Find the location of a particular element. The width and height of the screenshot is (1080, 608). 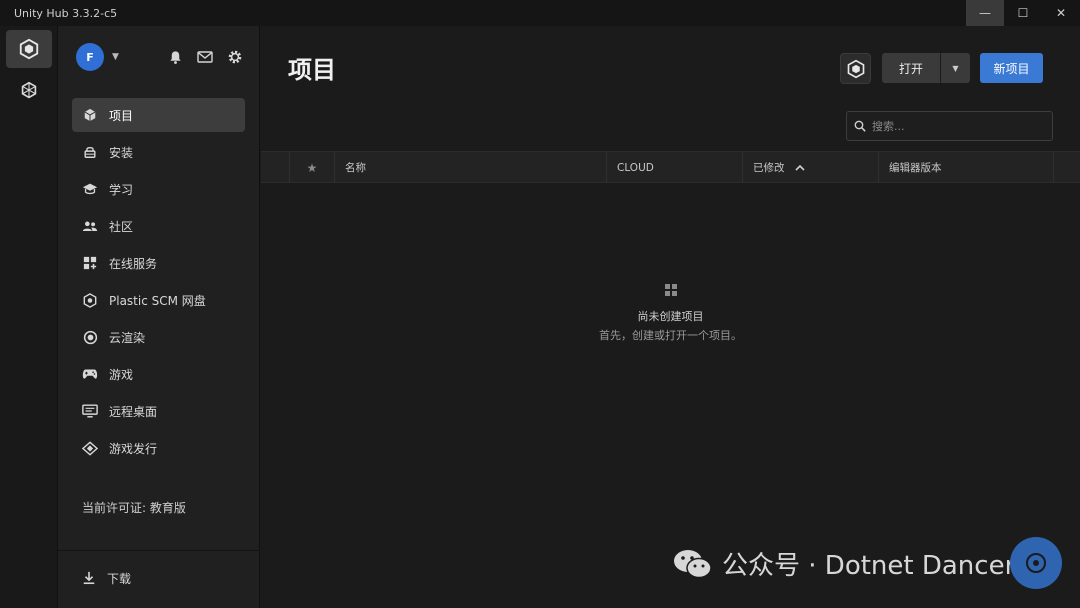

project-templates-button is located at coordinates (855, 68).